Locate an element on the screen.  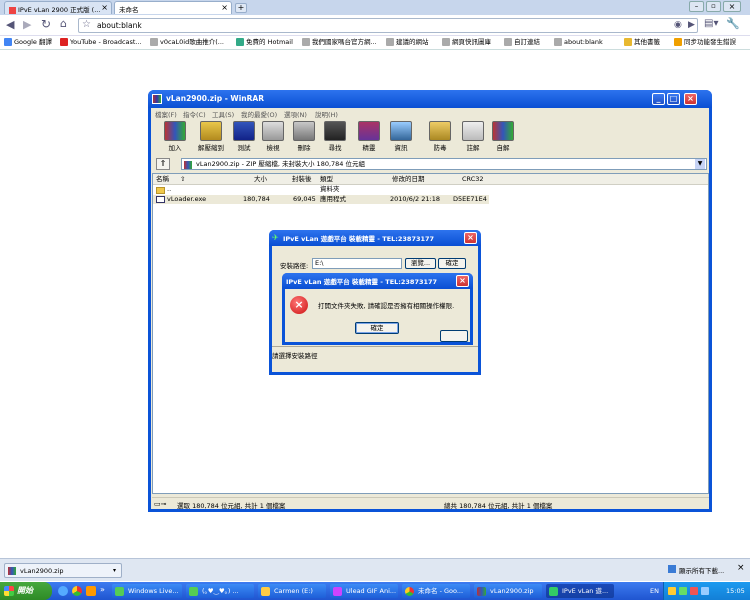
sfx-icon is located at coordinates (503, 131).